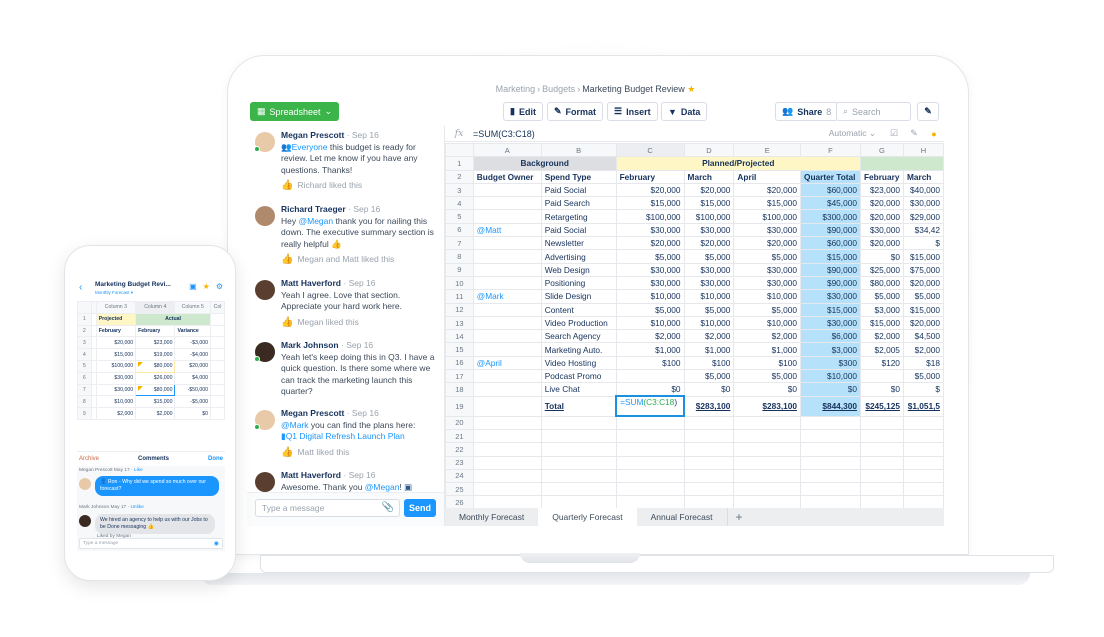 The width and height of the screenshot is (1104, 637). What do you see at coordinates (420, 508) in the screenshot?
I see `send-button: Send` at bounding box center [420, 508].